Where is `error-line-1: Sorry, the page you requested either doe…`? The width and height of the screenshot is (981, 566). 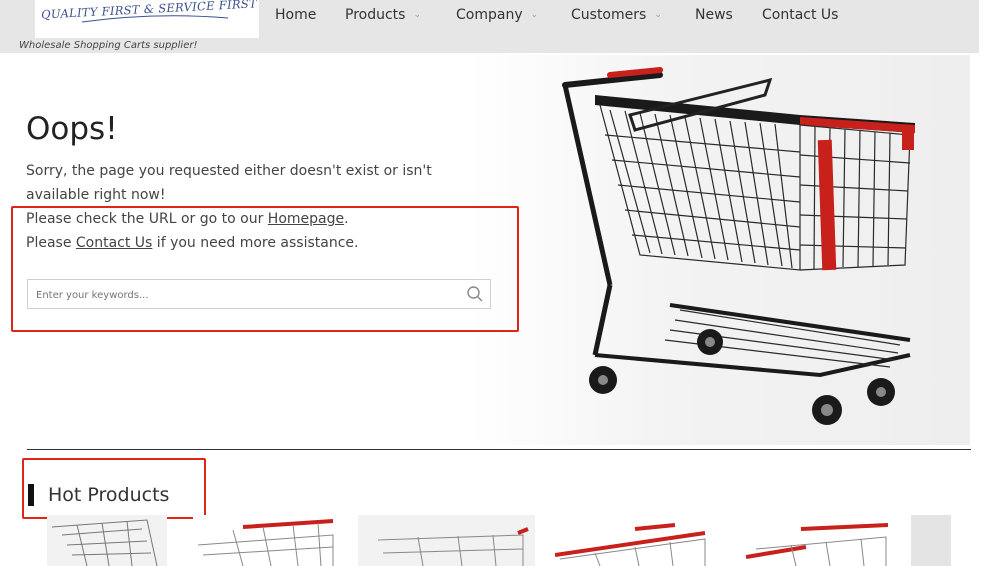 error-line-1: Sorry, the page you requested either doe… is located at coordinates (229, 183).